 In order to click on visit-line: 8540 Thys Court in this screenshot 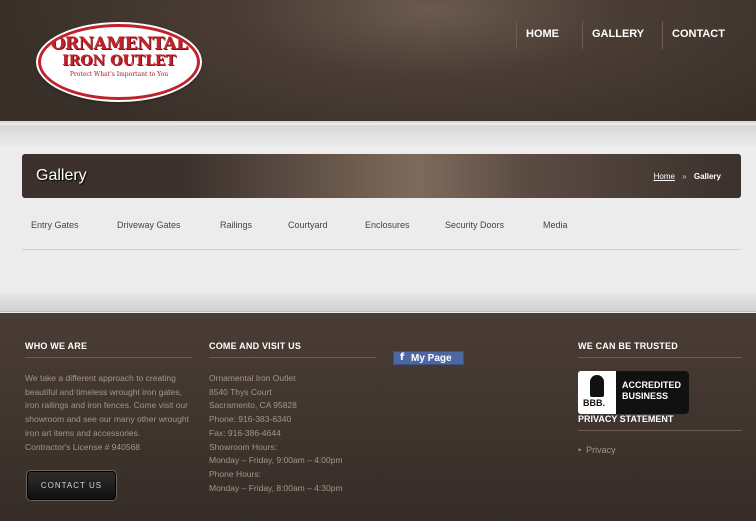, I will do `click(240, 391)`.